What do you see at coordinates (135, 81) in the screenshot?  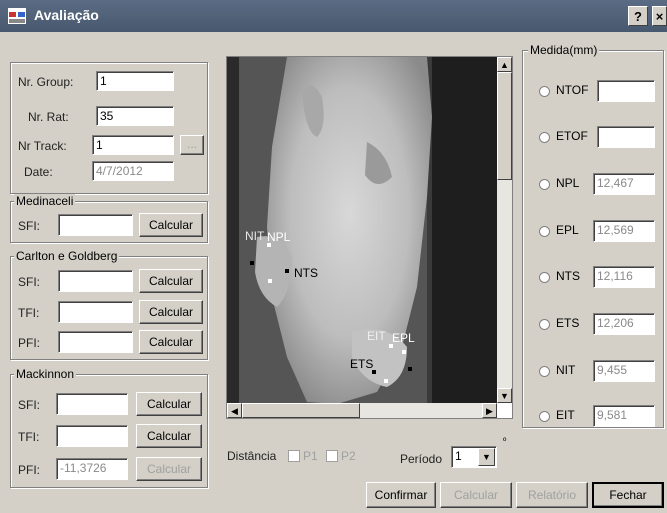 I see `group-field: 1` at bounding box center [135, 81].